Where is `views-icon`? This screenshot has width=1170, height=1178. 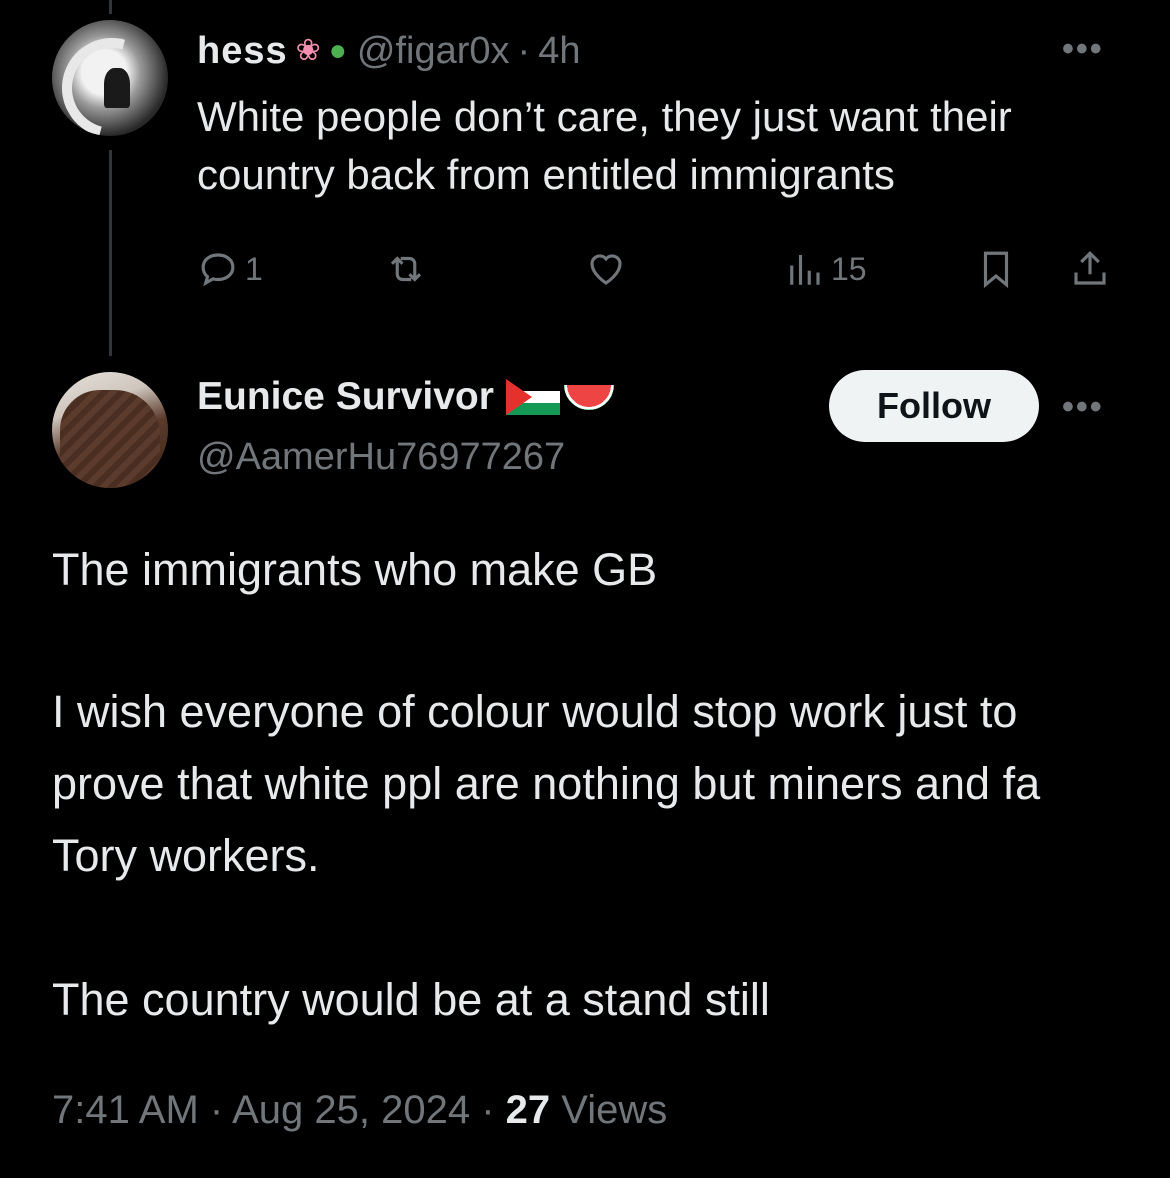
views-icon is located at coordinates (805, 270).